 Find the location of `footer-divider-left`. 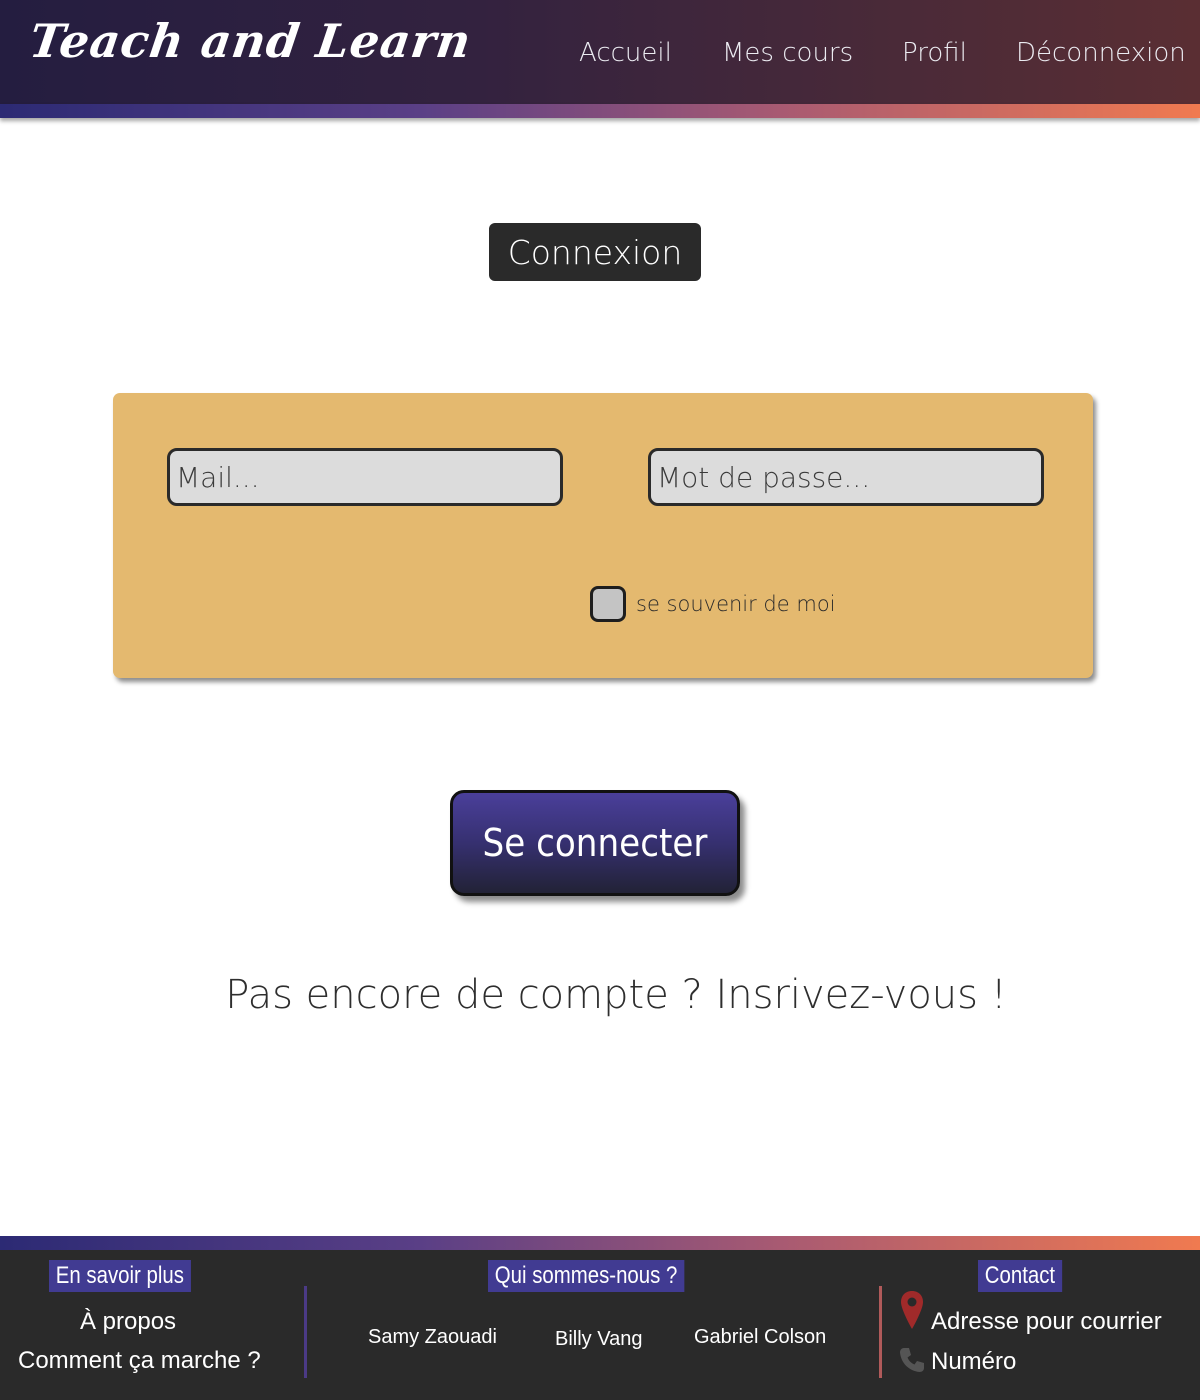

footer-divider-left is located at coordinates (305, 1332).